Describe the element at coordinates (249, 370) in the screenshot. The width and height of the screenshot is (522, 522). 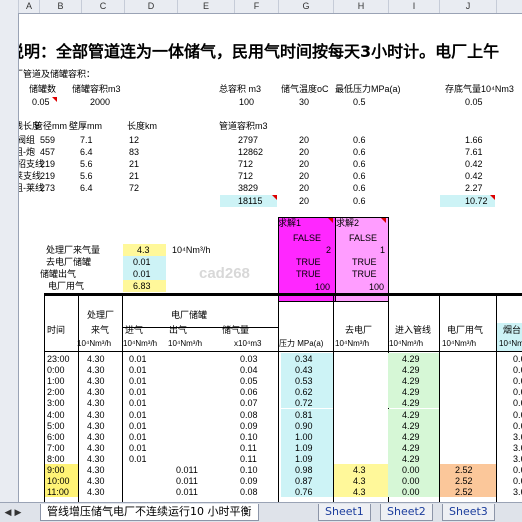
I see `hourly-cell-d: 0.04` at that location.